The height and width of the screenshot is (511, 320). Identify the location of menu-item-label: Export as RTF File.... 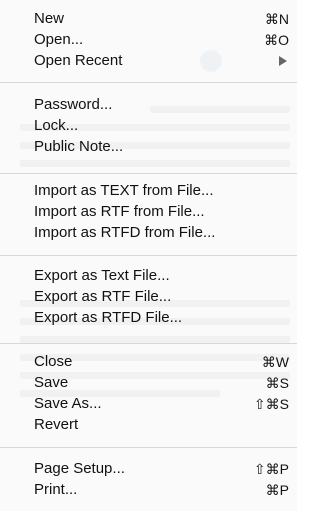
(103, 296).